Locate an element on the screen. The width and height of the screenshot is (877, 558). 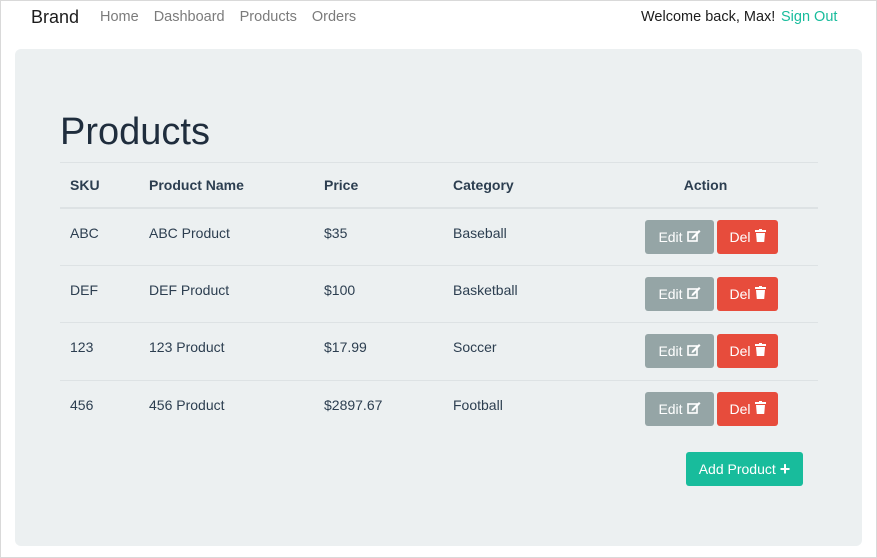
cell-product-name: 123 Product is located at coordinates (226, 351).